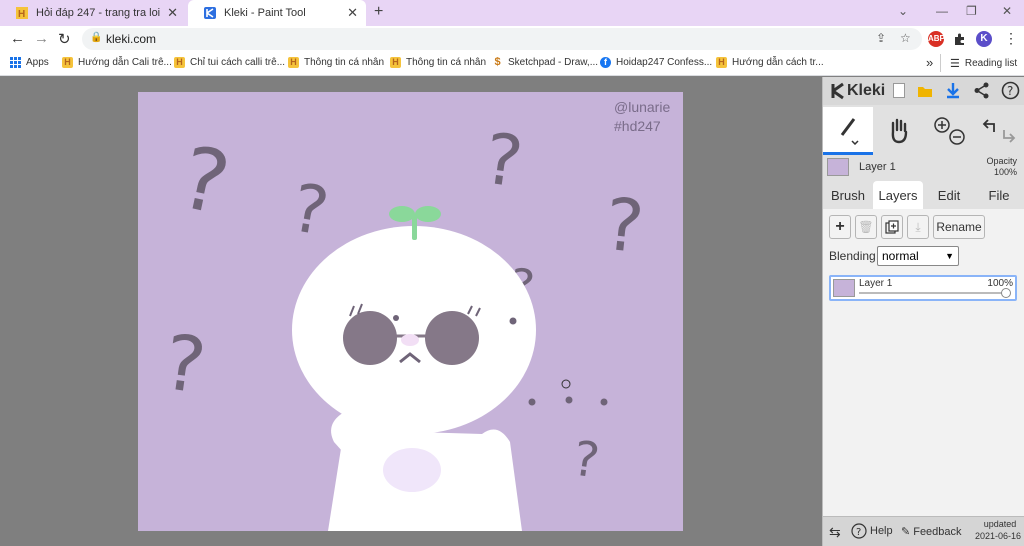 The height and width of the screenshot is (546, 1024). Describe the element at coordinates (999, 195) in the screenshot. I see `tab-file: File` at that location.